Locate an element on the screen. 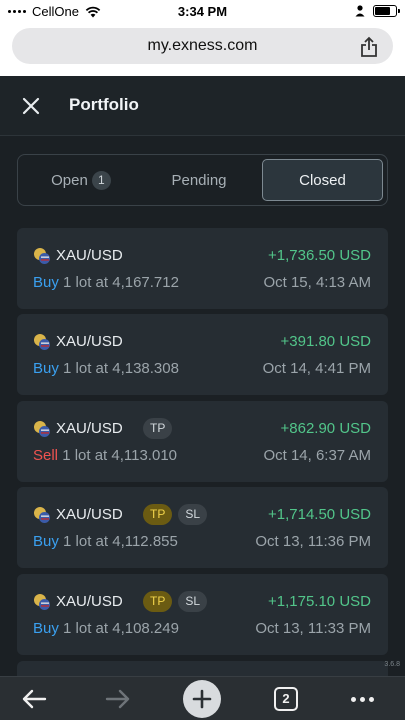 Image resolution: width=405 pixels, height=720 pixels. version-label: 3.6.8 is located at coordinates (392, 664).